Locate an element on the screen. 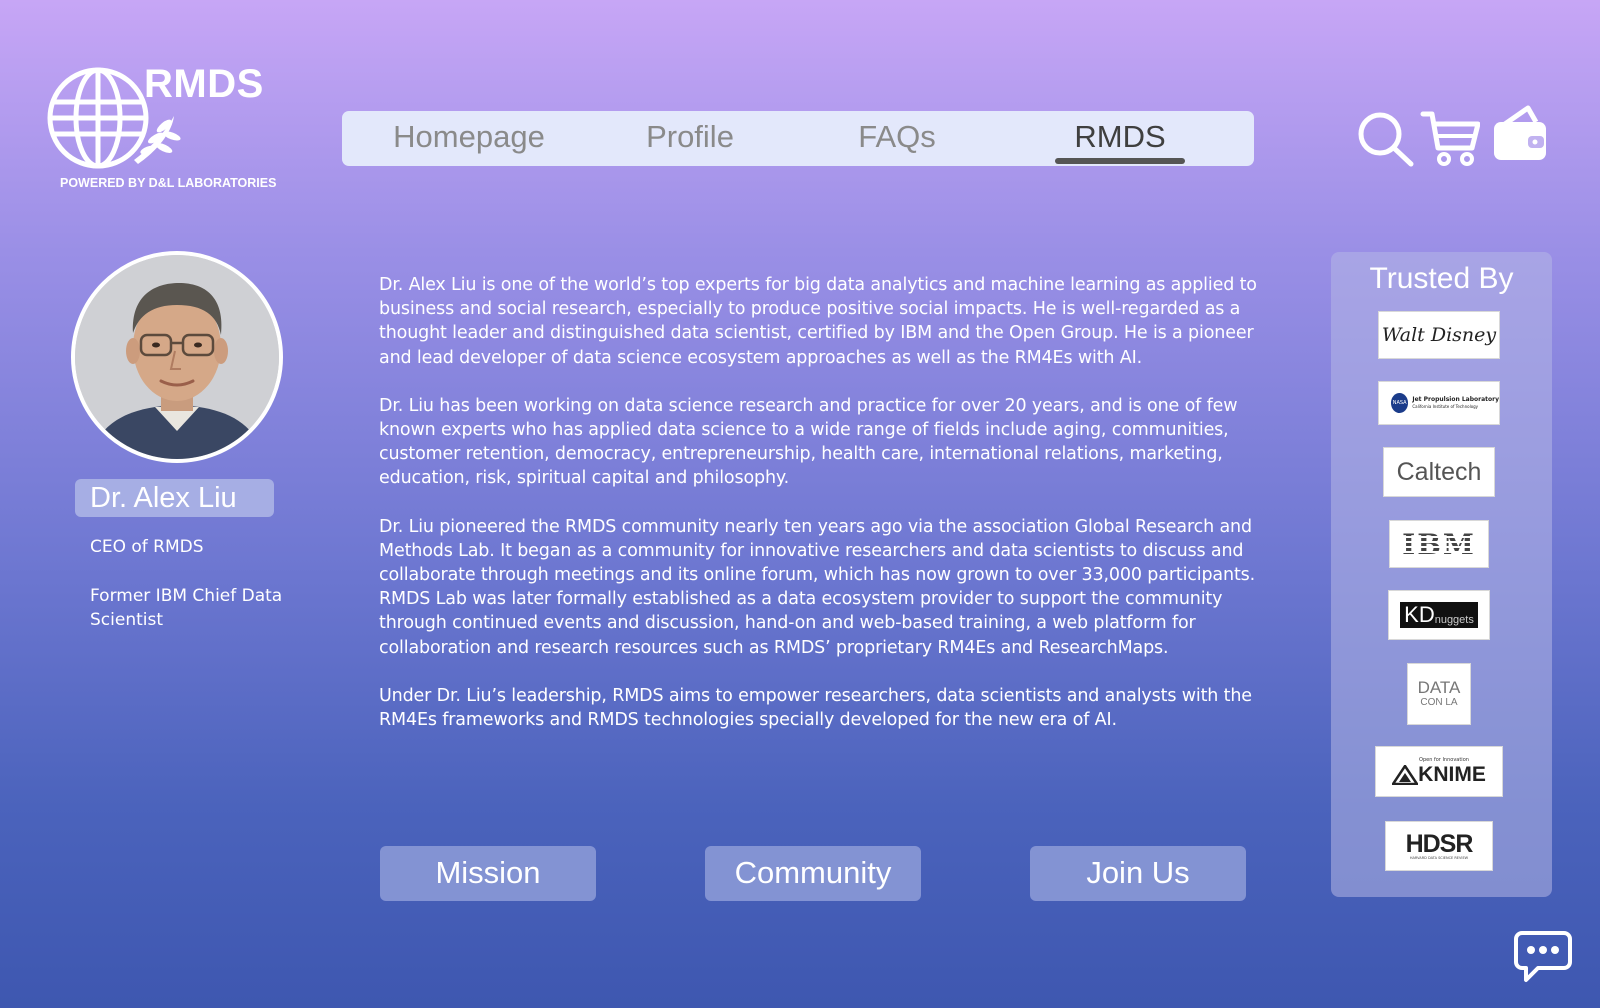 The width and height of the screenshot is (1600, 1008). community-button: Community is located at coordinates (813, 873).